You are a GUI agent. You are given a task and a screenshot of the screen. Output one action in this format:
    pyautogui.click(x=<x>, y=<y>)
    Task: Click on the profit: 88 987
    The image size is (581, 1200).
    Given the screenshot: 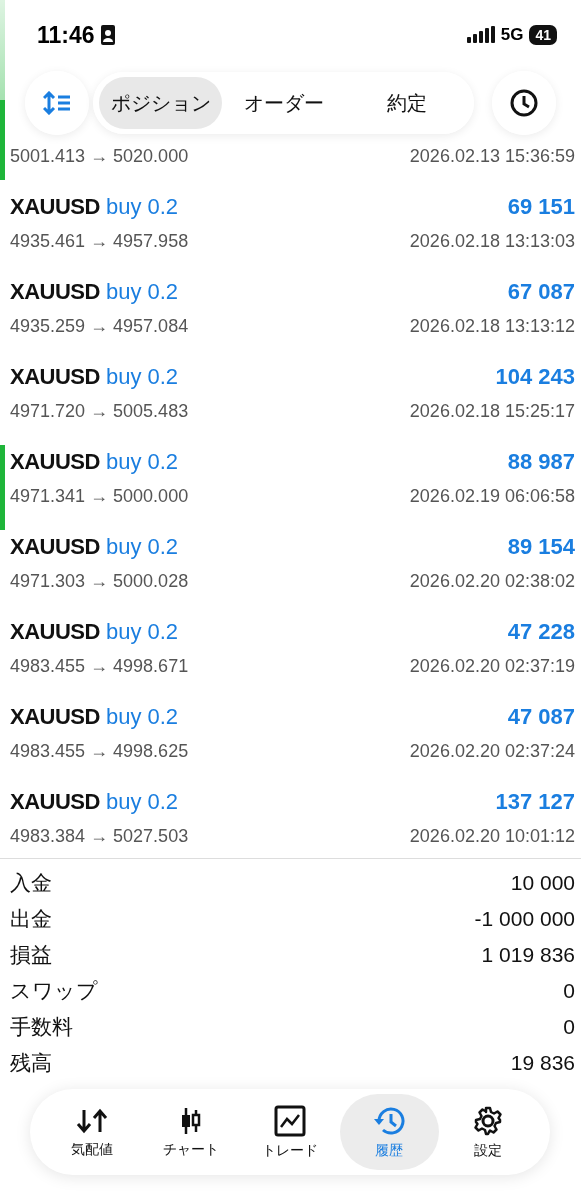 What is the action you would take?
    pyautogui.click(x=541, y=462)
    